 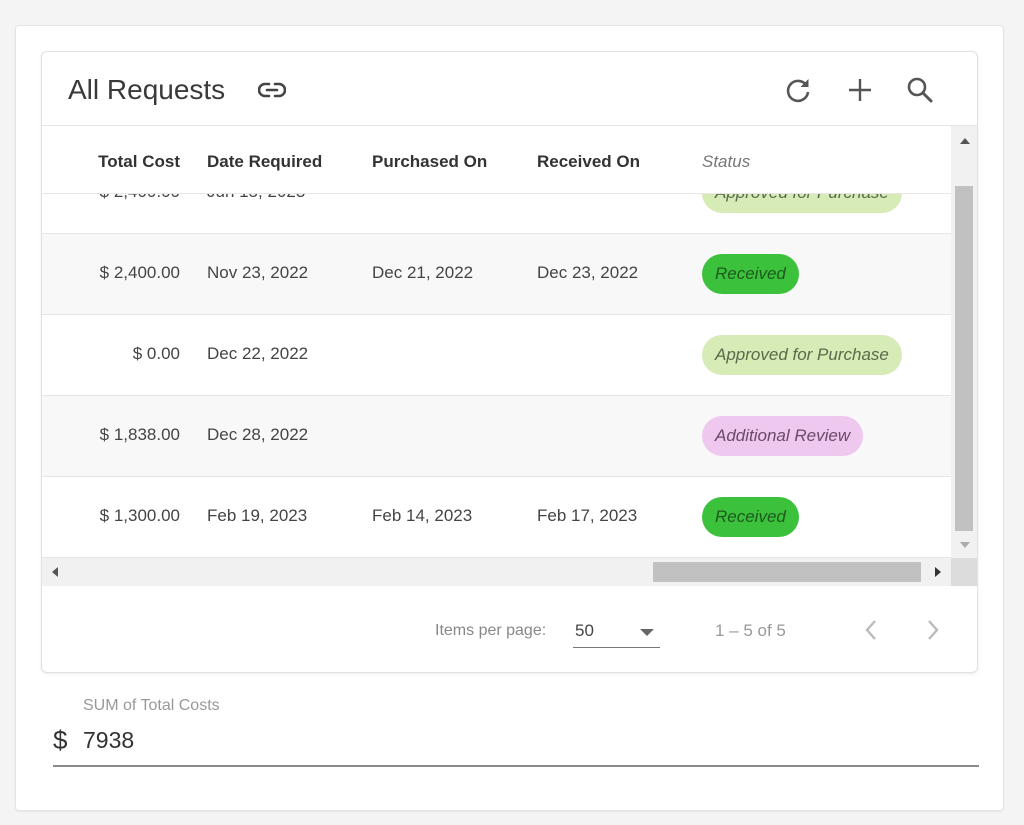 What do you see at coordinates (616, 632) in the screenshot?
I see `items-per-page-select: 50` at bounding box center [616, 632].